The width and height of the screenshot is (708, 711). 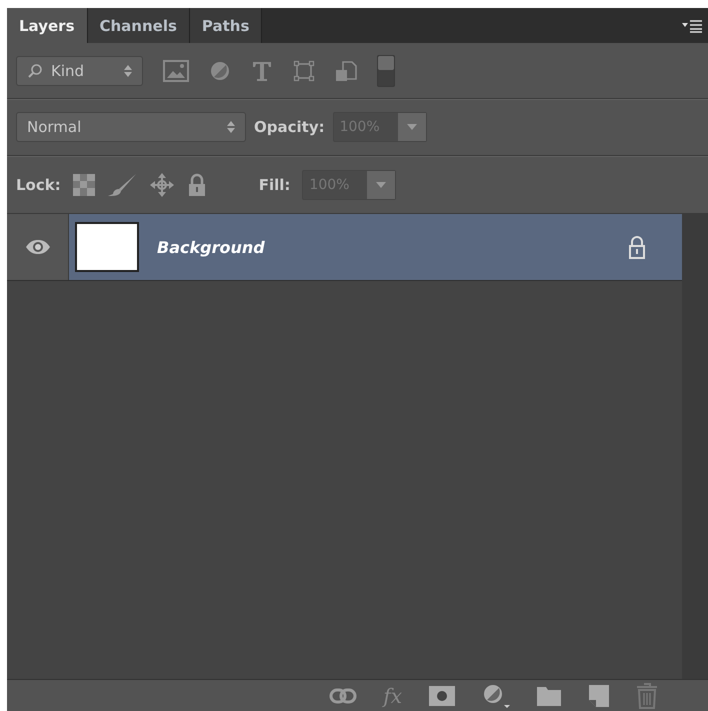 I want to click on panel-menu-icon, so click(x=692, y=25).